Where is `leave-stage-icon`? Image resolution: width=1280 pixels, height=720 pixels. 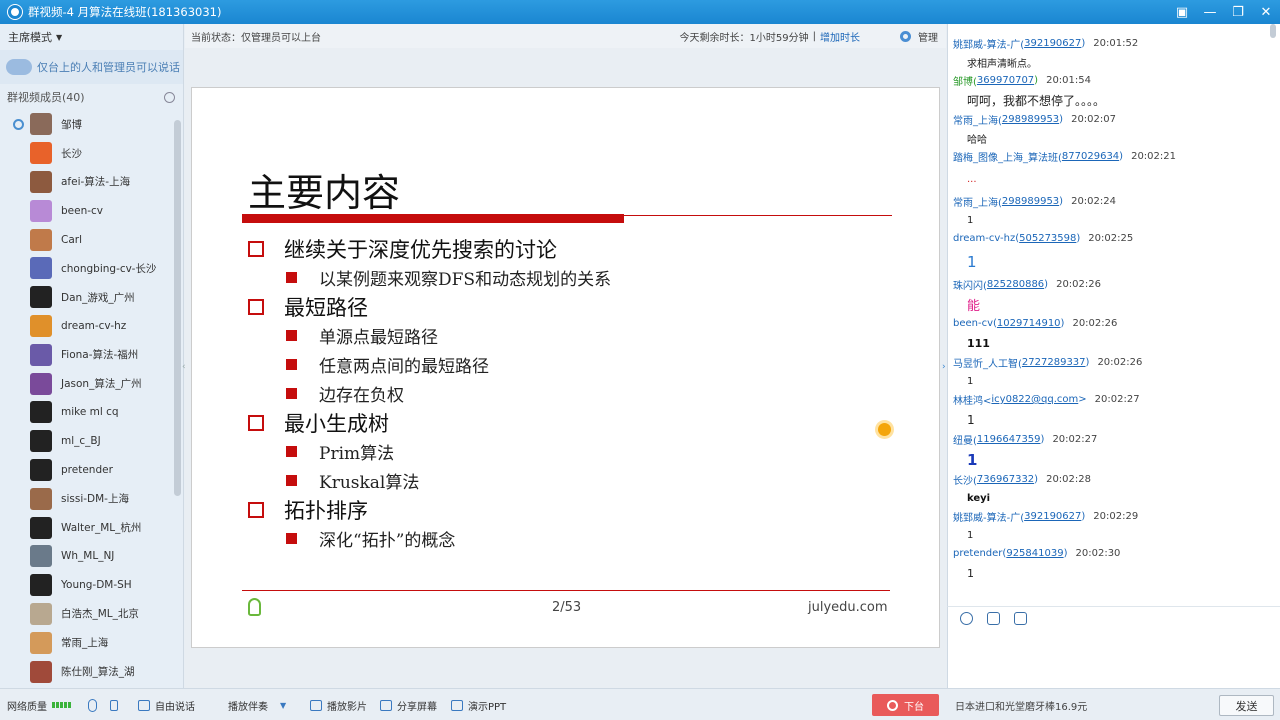
leave-stage-icon is located at coordinates (892, 705).